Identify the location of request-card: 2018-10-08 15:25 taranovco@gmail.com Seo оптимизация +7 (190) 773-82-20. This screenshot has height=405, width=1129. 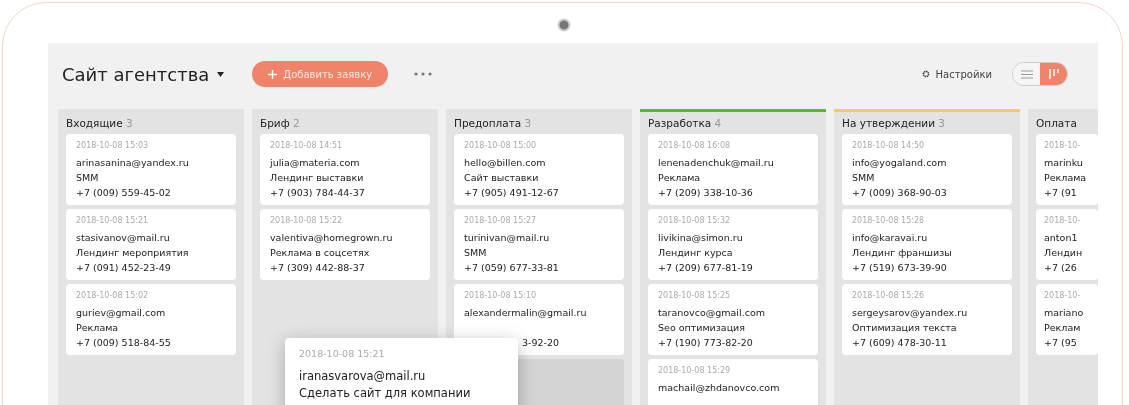
(733, 319).